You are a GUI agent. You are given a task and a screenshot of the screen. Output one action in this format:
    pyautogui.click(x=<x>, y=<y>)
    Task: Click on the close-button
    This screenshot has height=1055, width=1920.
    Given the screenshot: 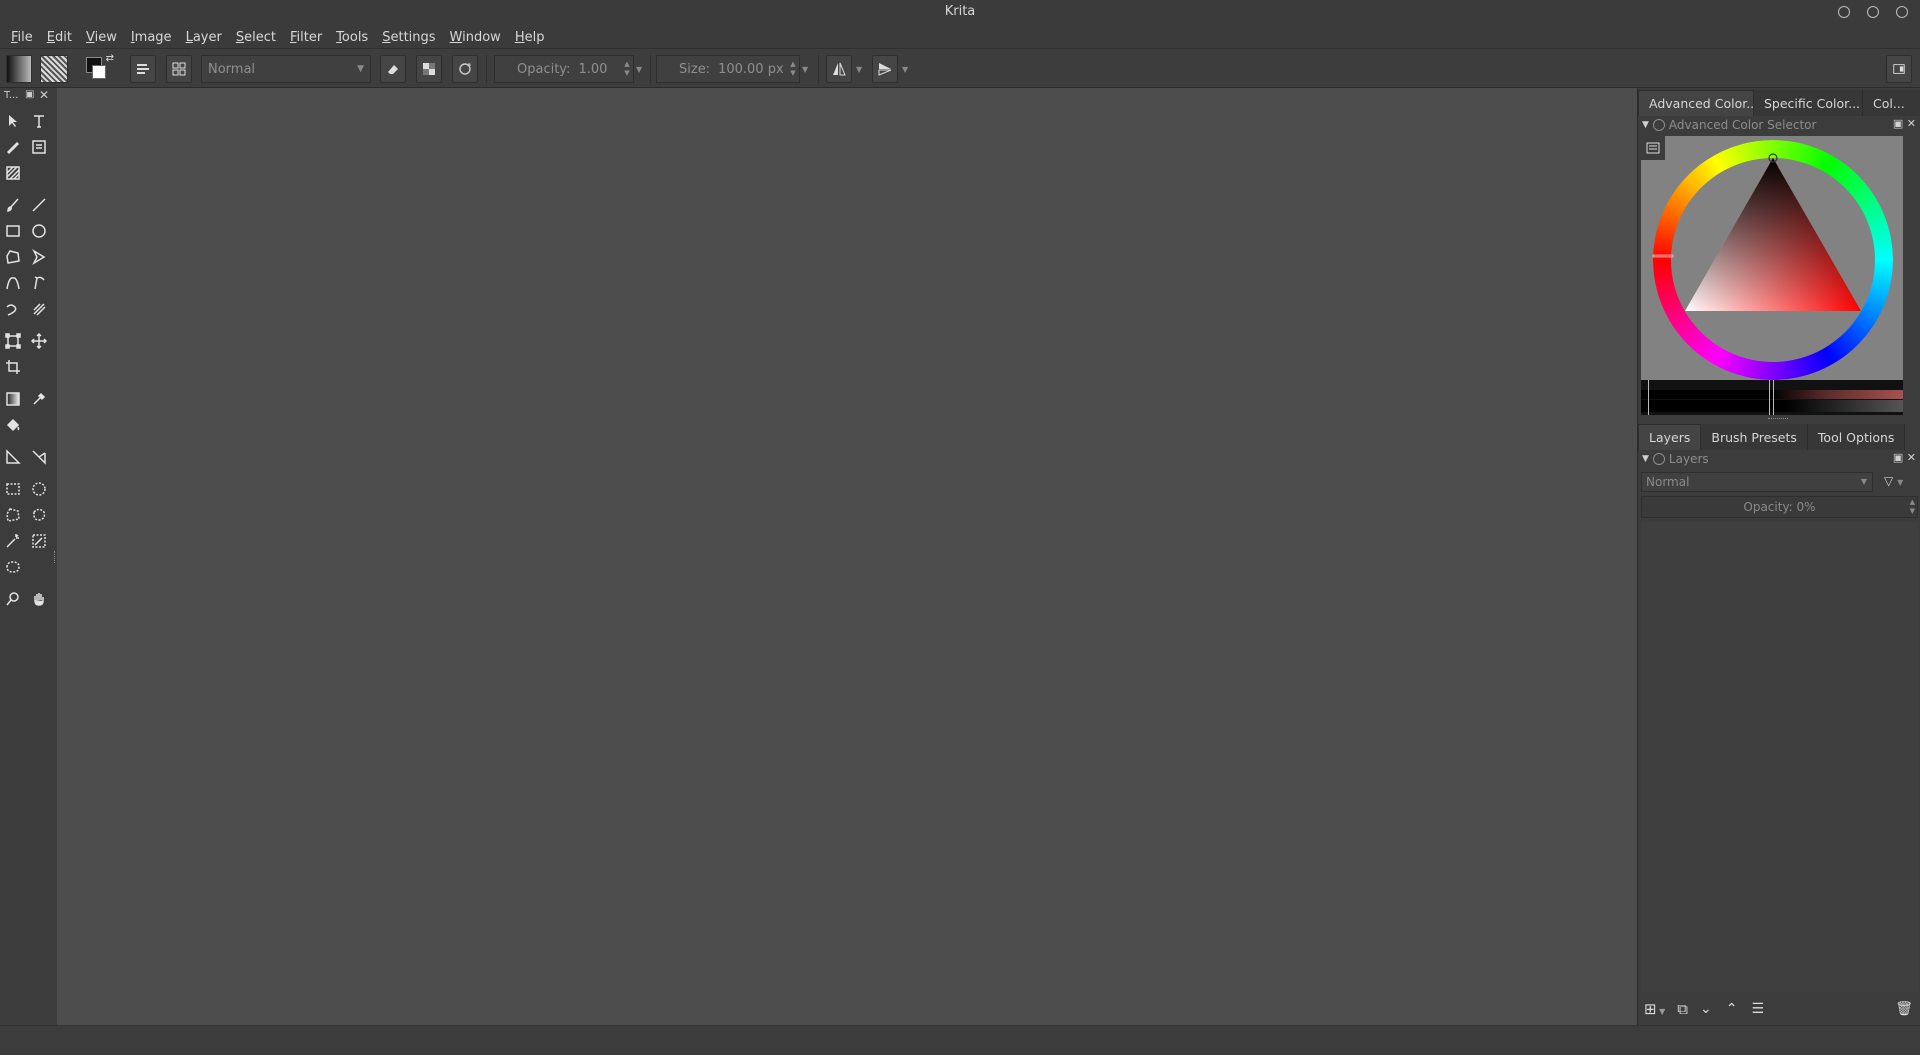 What is the action you would take?
    pyautogui.click(x=1902, y=12)
    